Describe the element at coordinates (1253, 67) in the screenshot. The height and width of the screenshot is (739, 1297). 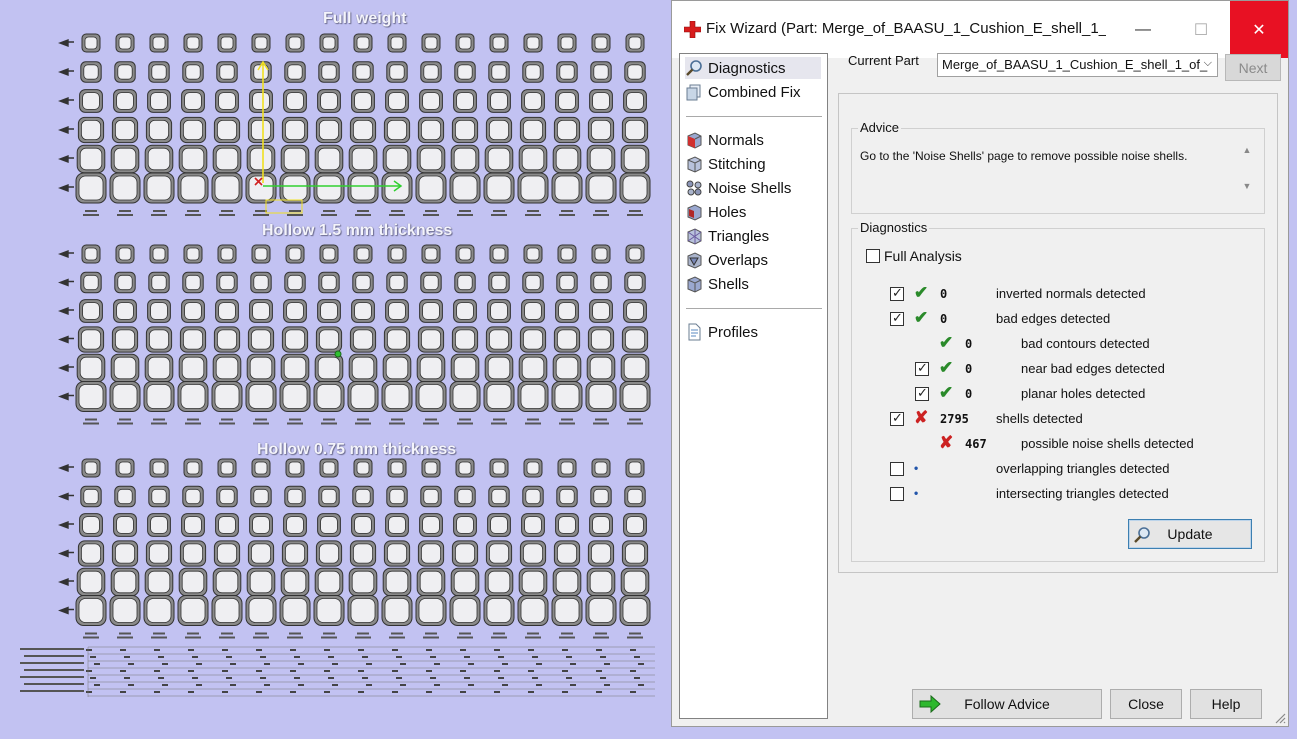
I see `next-button: Next` at that location.